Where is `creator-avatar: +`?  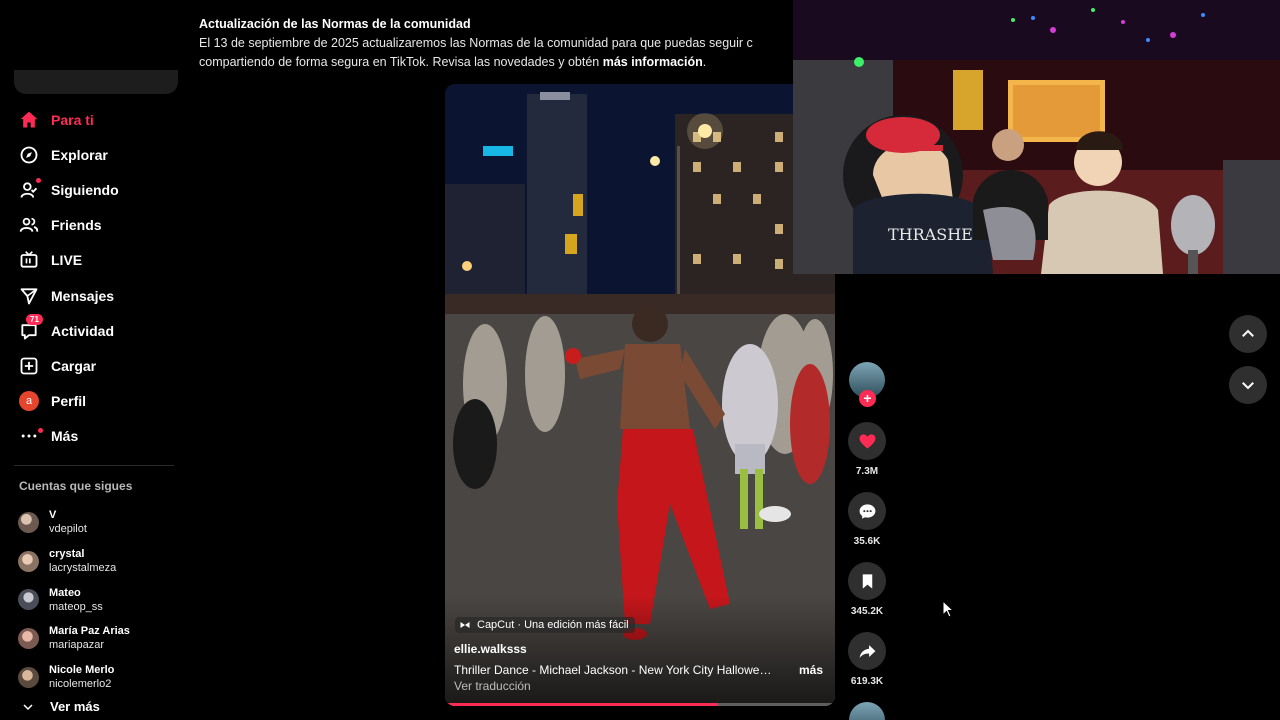
creator-avatar: + is located at coordinates (867, 384).